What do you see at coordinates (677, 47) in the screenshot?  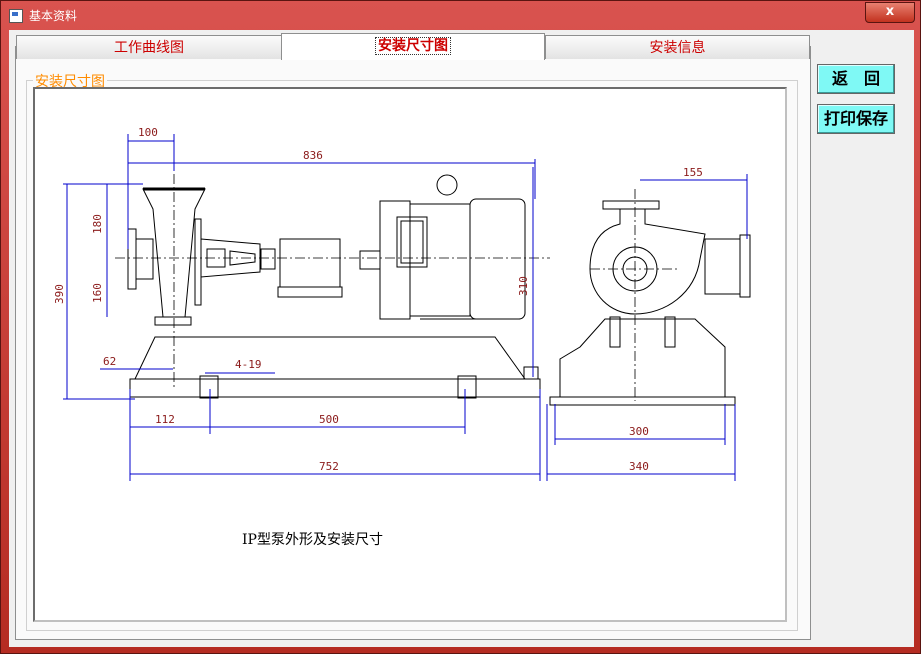 I see `tab-install-info: 安装信息` at bounding box center [677, 47].